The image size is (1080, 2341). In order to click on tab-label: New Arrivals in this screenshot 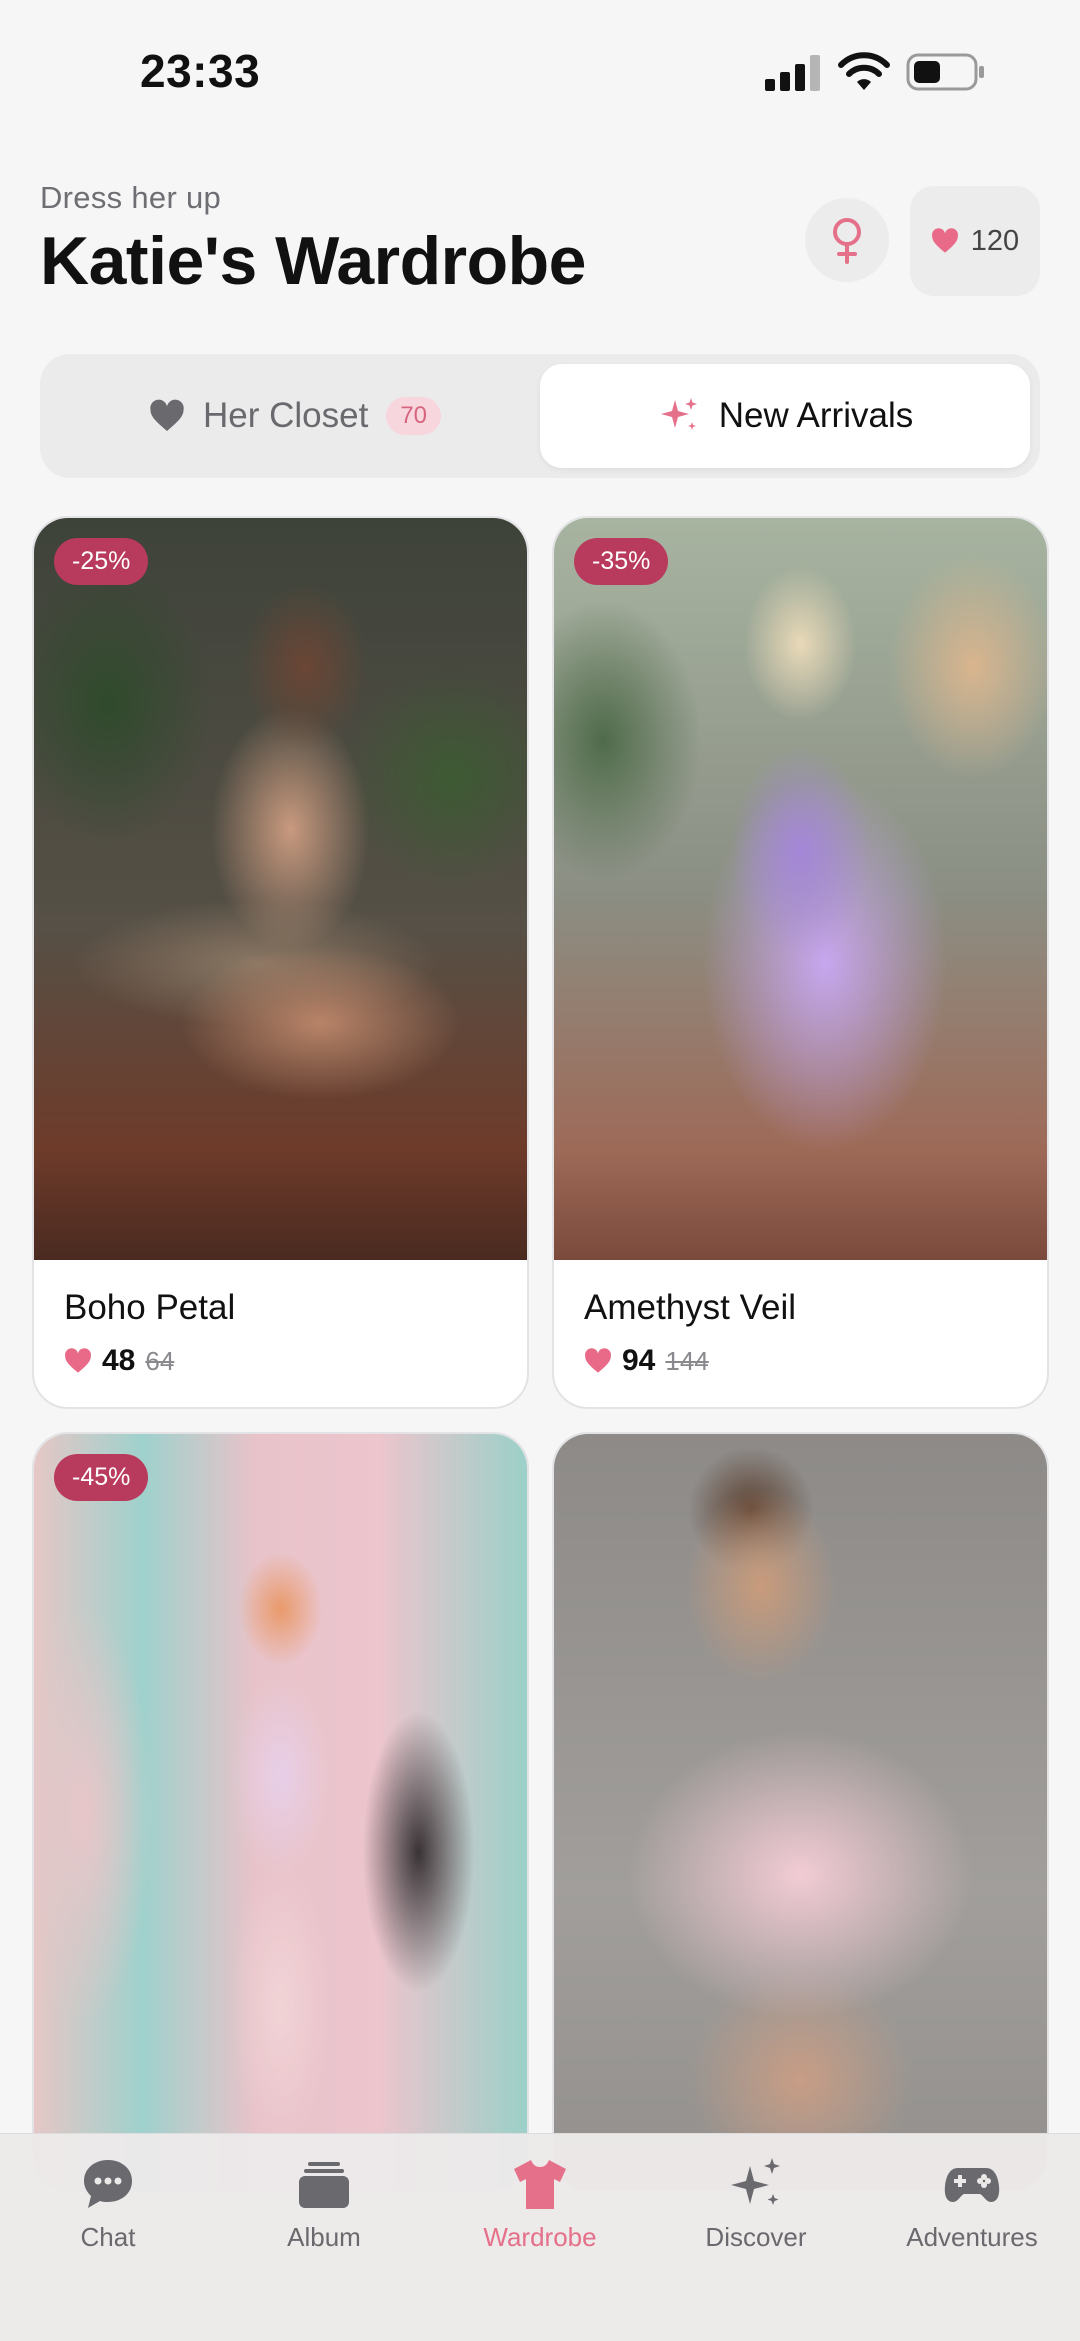, I will do `click(816, 415)`.